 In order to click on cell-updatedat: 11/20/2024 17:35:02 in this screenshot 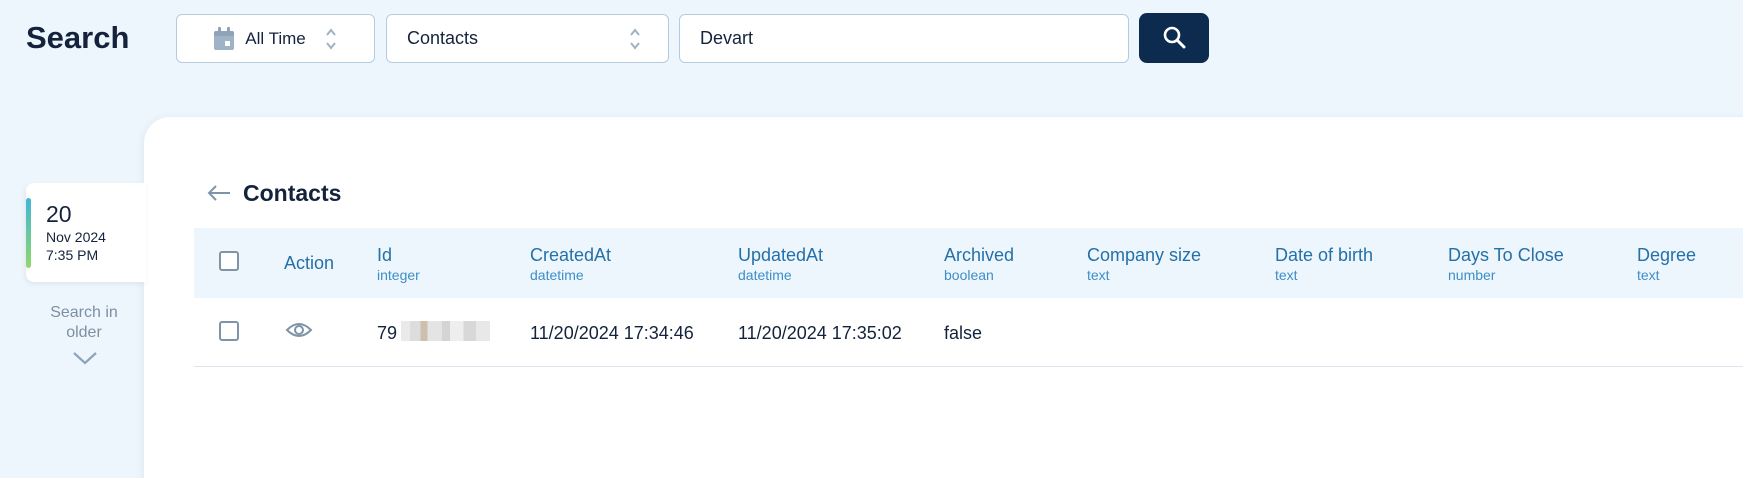, I will do `click(820, 333)`.